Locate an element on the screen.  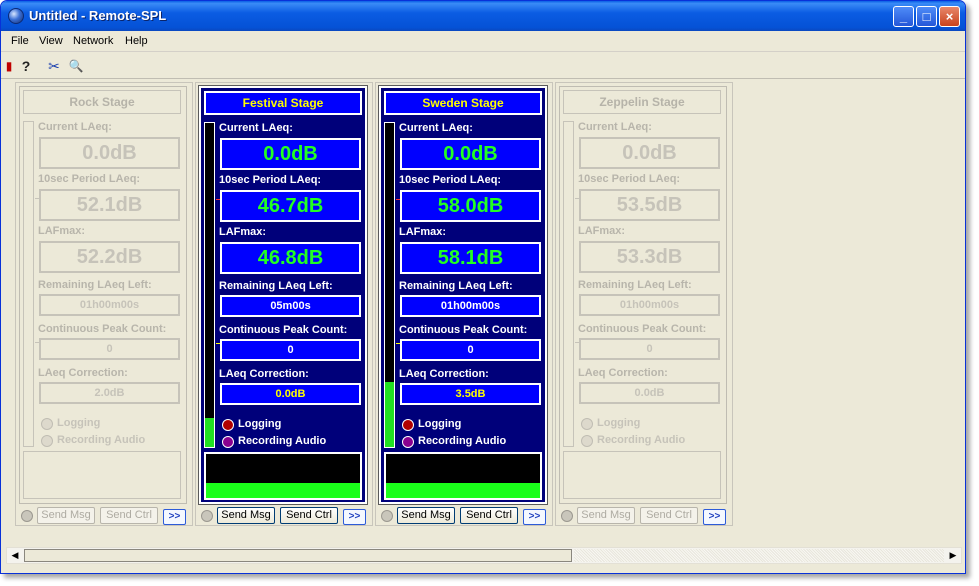
scroll-left-icon: ◀ is located at coordinates (15, 555).